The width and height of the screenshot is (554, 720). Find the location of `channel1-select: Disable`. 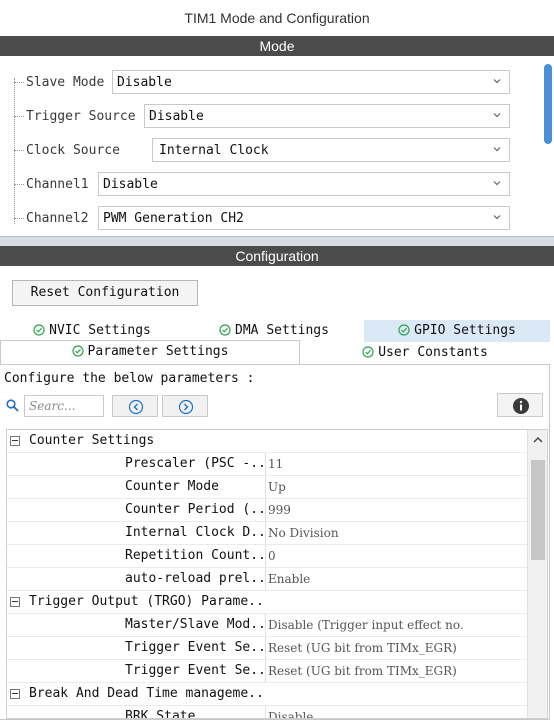

channel1-select: Disable is located at coordinates (304, 184).